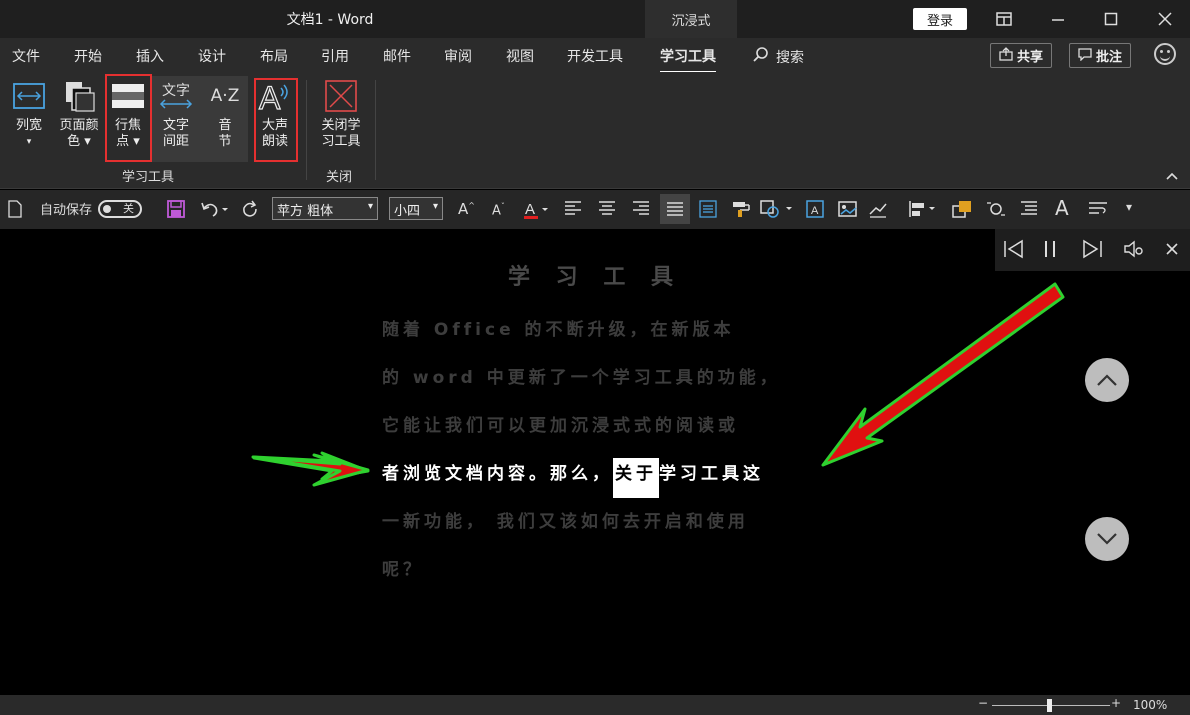 The width and height of the screenshot is (1190, 715). Describe the element at coordinates (250, 211) in the screenshot. I see `redo-icon` at that location.